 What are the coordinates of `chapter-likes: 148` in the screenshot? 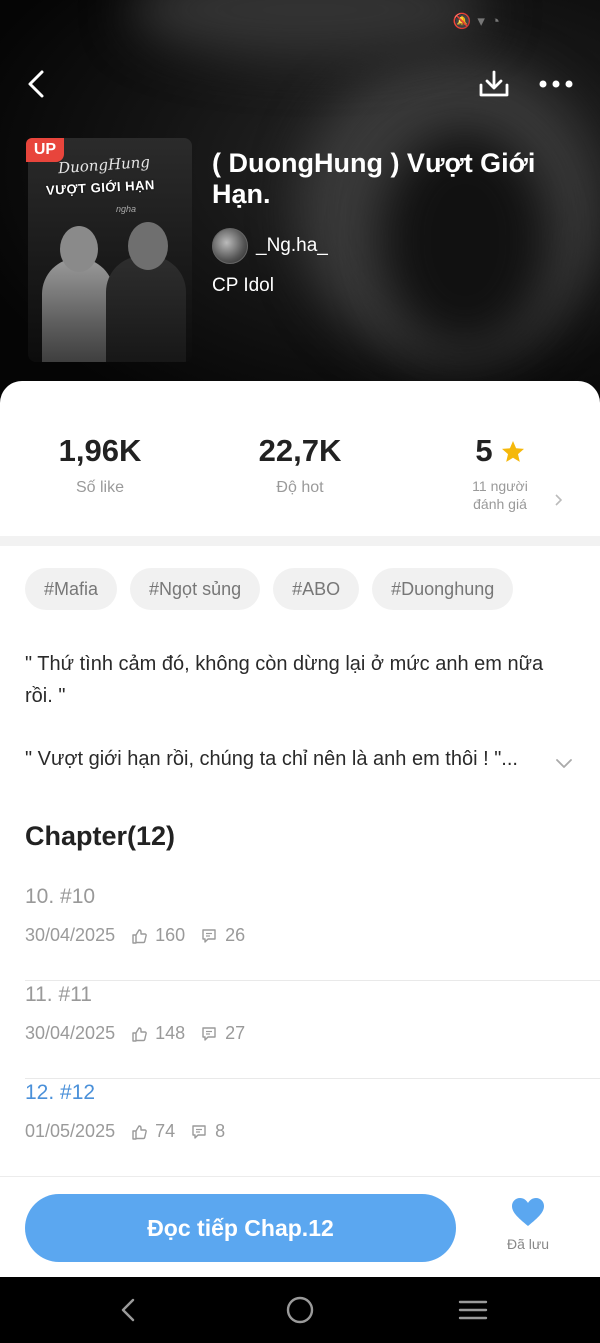 It's located at (170, 1033).